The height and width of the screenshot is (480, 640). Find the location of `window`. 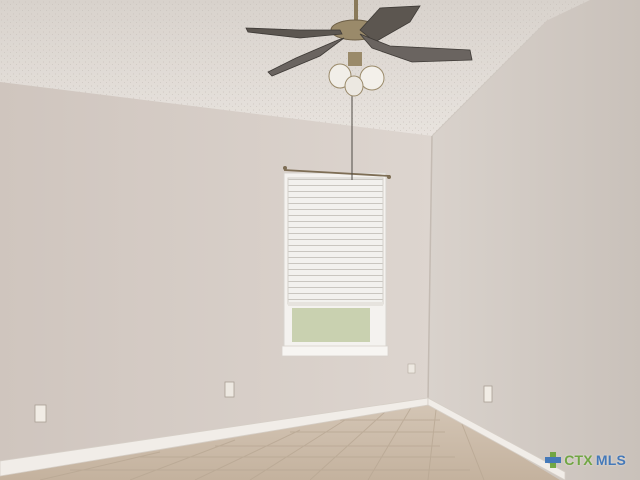

window is located at coordinates (336, 261).